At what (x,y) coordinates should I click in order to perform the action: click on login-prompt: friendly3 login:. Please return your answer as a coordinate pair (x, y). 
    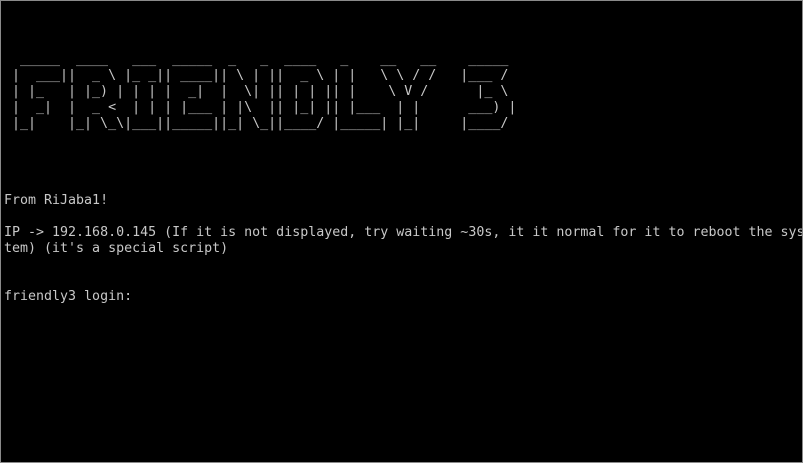
    Looking at the image, I should click on (72, 296).